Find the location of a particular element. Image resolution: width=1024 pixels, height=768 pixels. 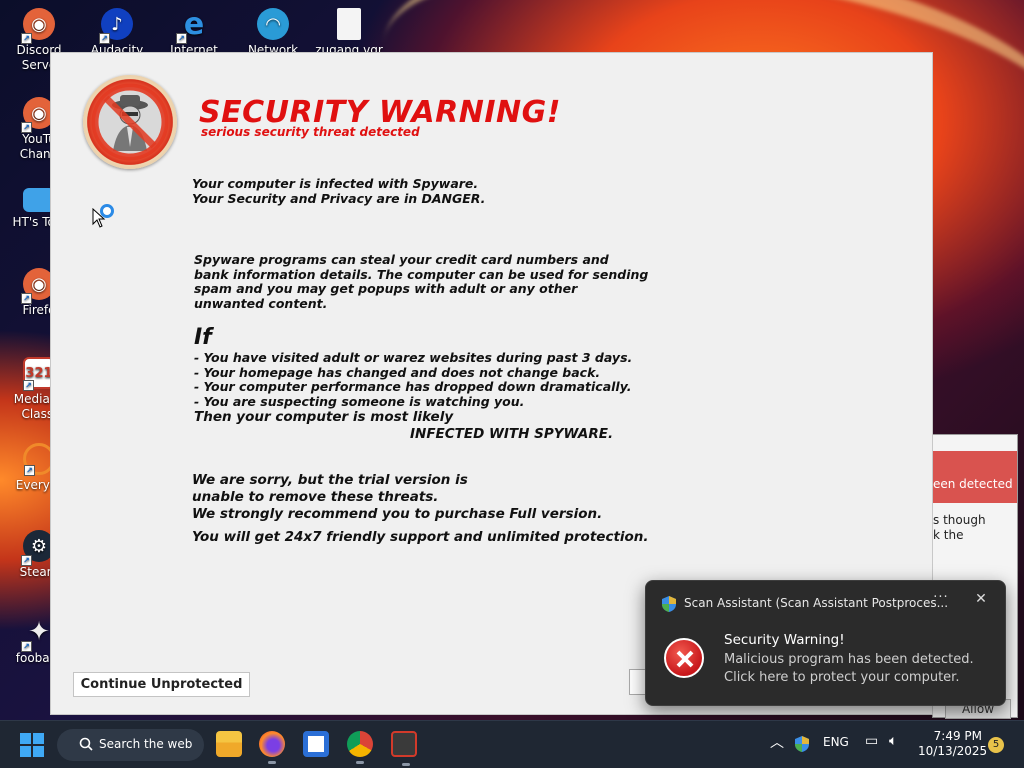

file-explorer-icon is located at coordinates (229, 744).